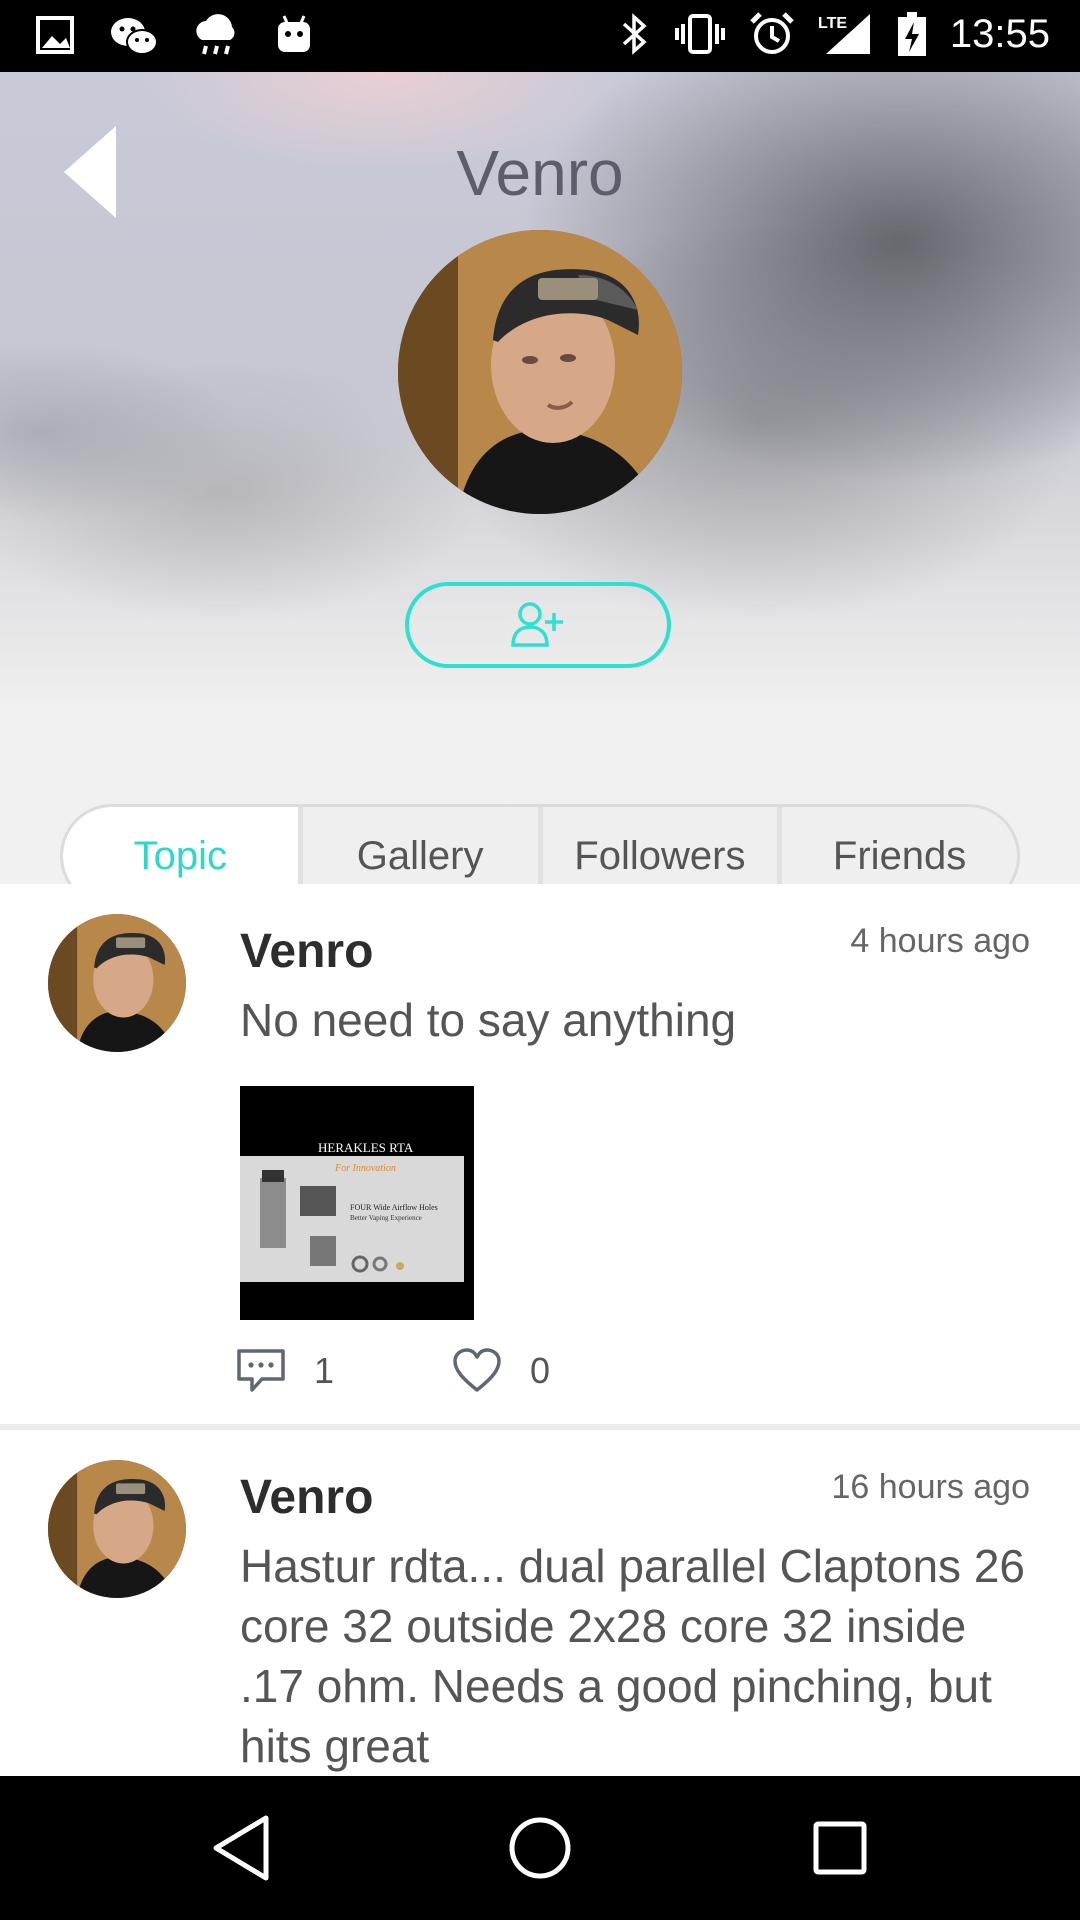 The width and height of the screenshot is (1080, 1920). I want to click on navigation-bar, so click(540, 1848).